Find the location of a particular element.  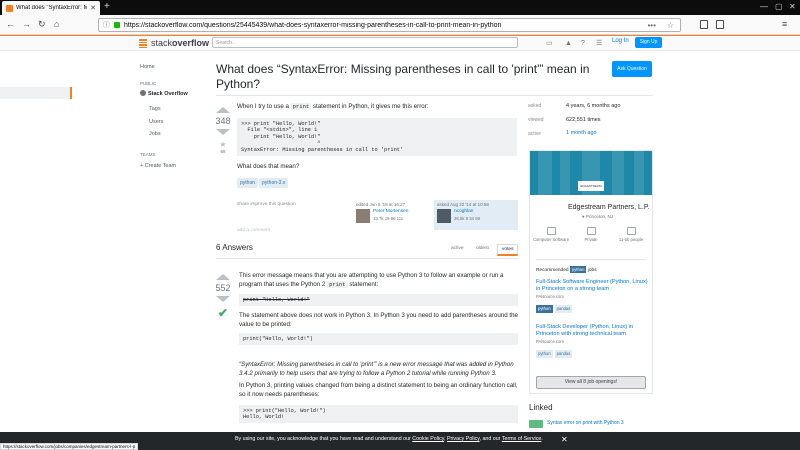

accepted-checkmark-icon: ✔ is located at coordinates (223, 313).